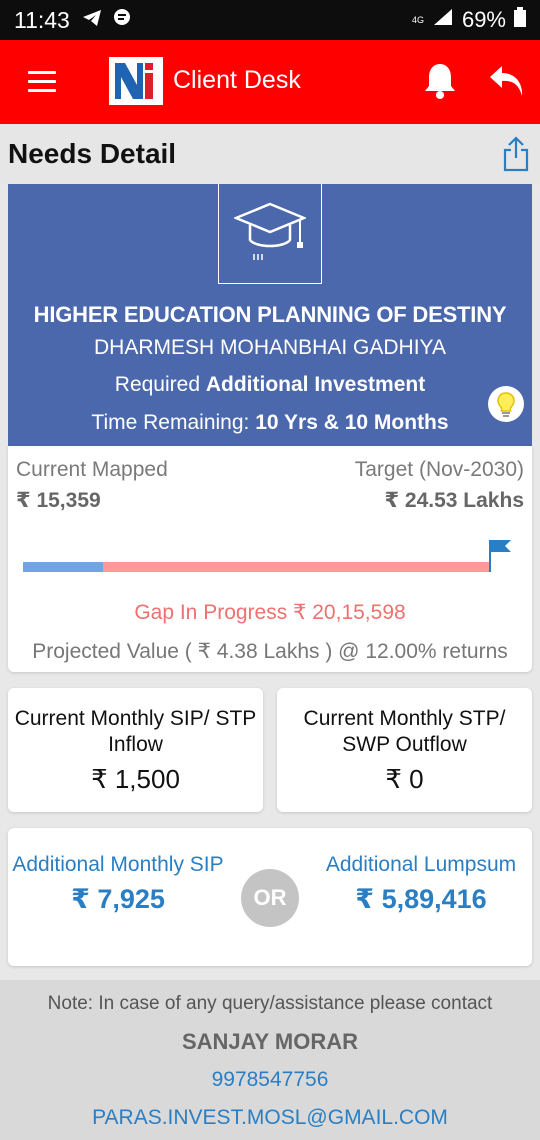 This screenshot has height=1140, width=540. What do you see at coordinates (352, 422) in the screenshot?
I see `time-remaining-value: 10 Yrs & 10 Months` at bounding box center [352, 422].